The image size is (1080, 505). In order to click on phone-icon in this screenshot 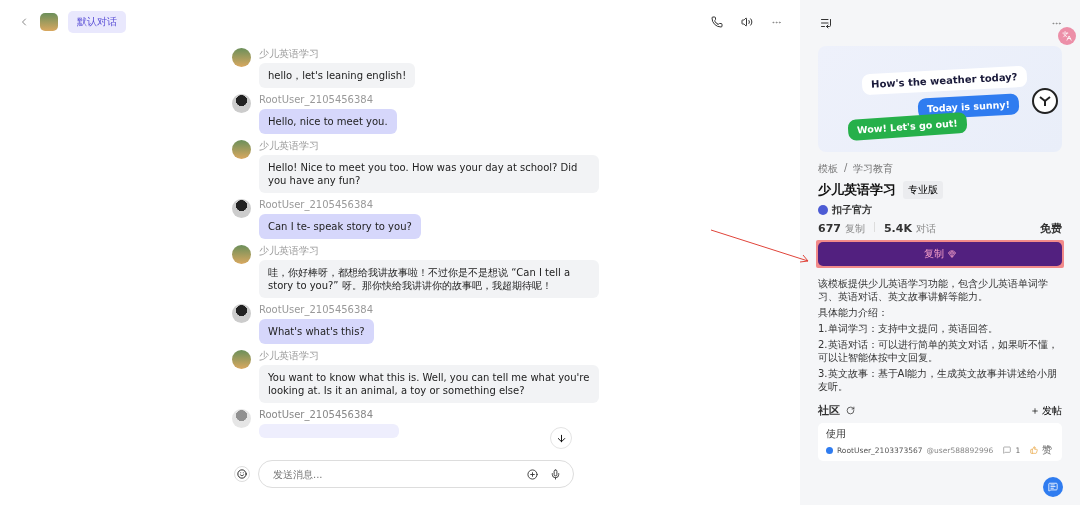, I will do `click(717, 22)`.